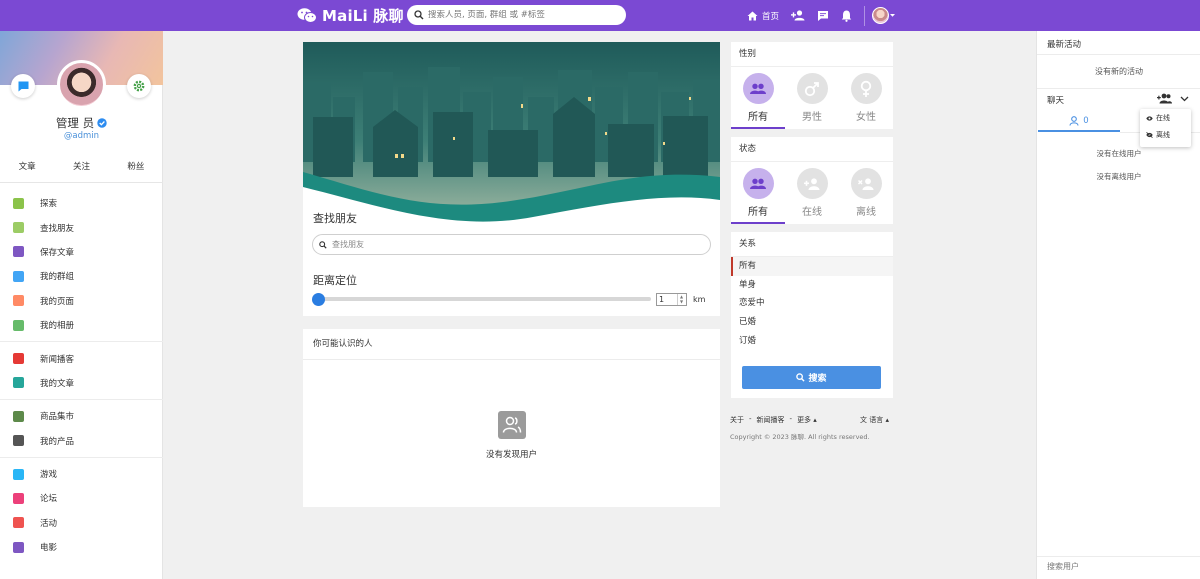 Image resolution: width=1200 pixels, height=579 pixels. What do you see at coordinates (57, 441) in the screenshot?
I see `sidebar-item-label: 我的产品` at bounding box center [57, 441].